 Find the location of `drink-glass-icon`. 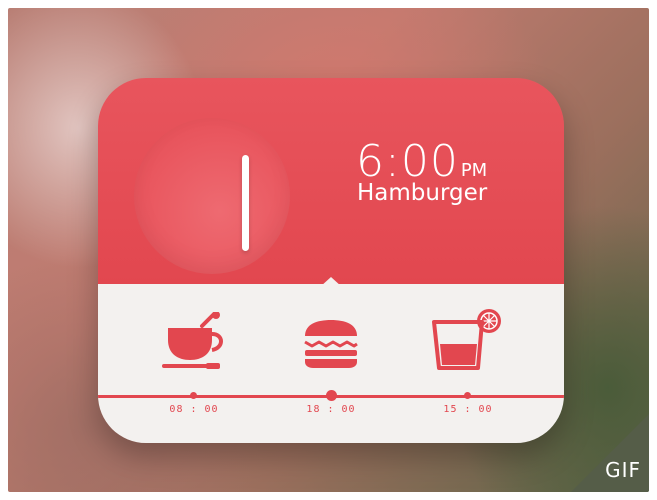

drink-glass-icon is located at coordinates (468, 339).